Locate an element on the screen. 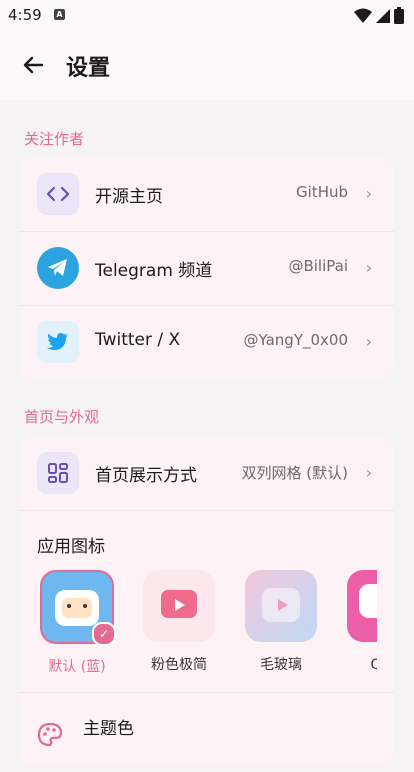  back-button is located at coordinates (33, 65).